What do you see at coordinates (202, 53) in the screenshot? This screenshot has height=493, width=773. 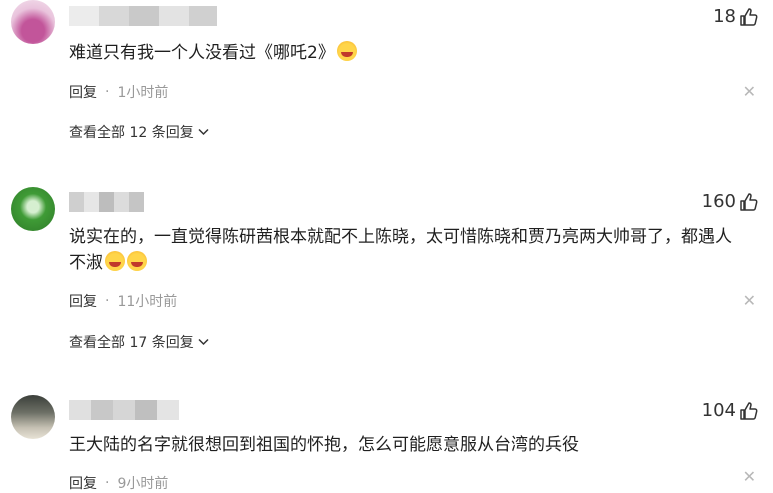 I see `comment-text-body: 难道只有我一个人没看过《哪吒2》` at bounding box center [202, 53].